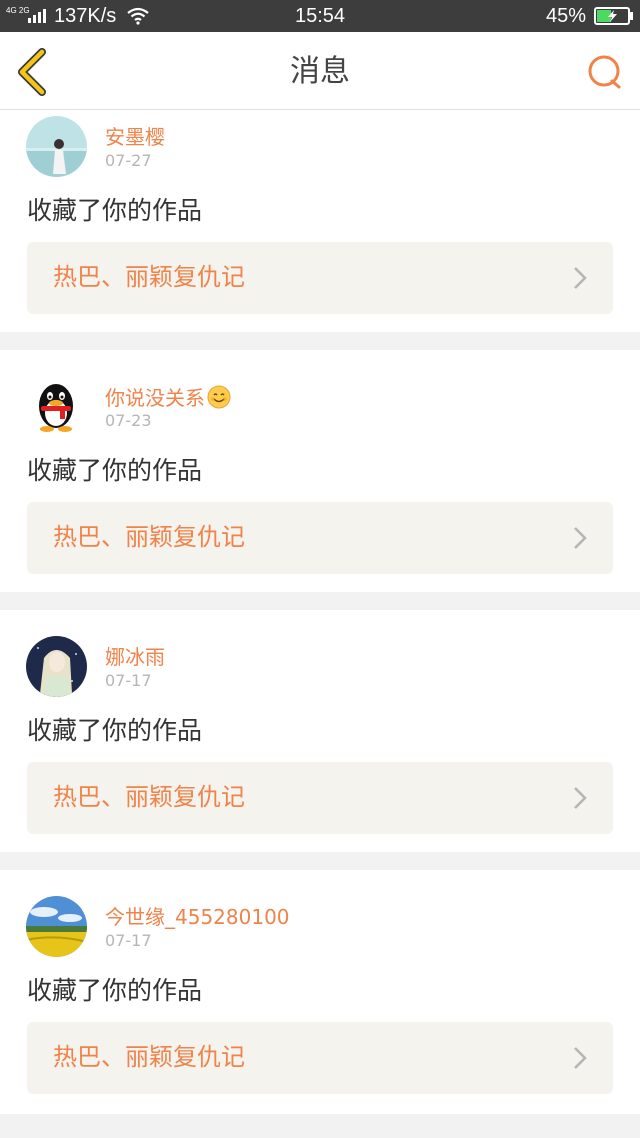 The image size is (640, 1138). I want to click on status-bar: 4G 2G 137K/s 15:54 45%, so click(320, 16).